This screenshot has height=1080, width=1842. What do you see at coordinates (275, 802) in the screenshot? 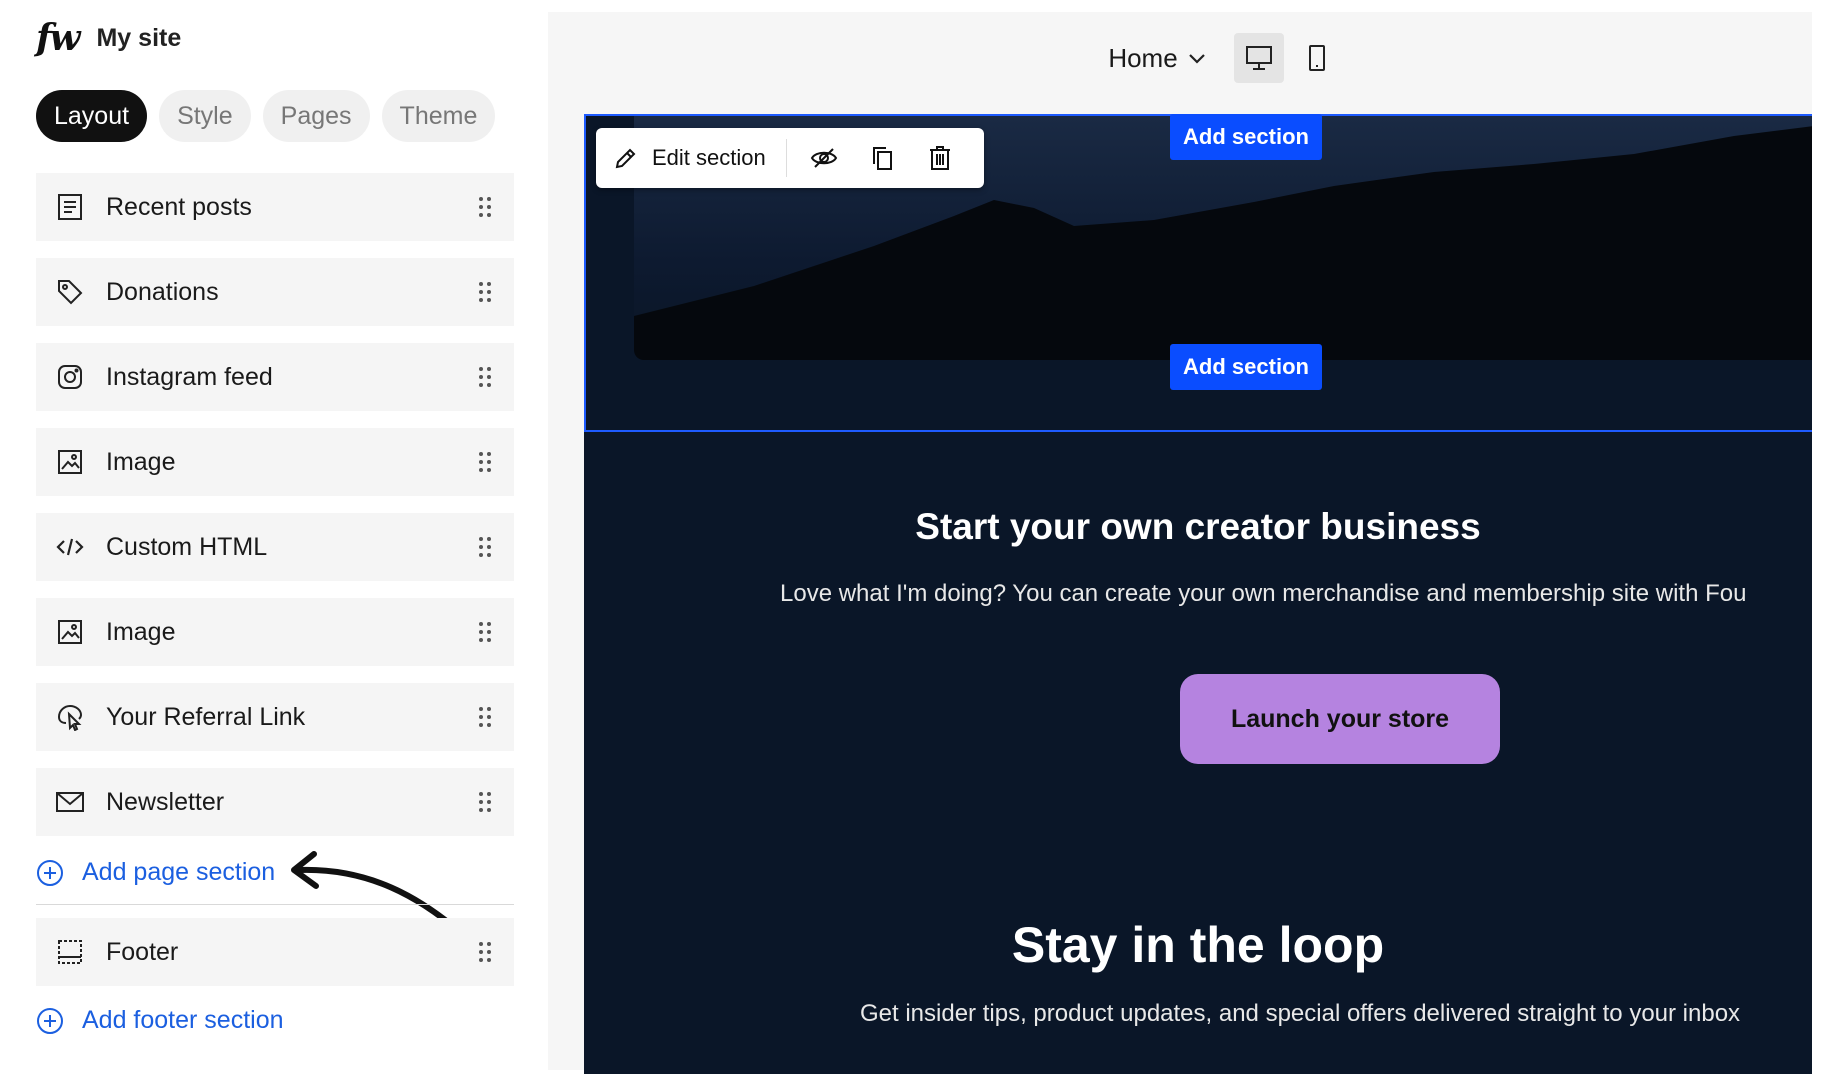
I see `section-item-newsletter: Newsletter` at bounding box center [275, 802].